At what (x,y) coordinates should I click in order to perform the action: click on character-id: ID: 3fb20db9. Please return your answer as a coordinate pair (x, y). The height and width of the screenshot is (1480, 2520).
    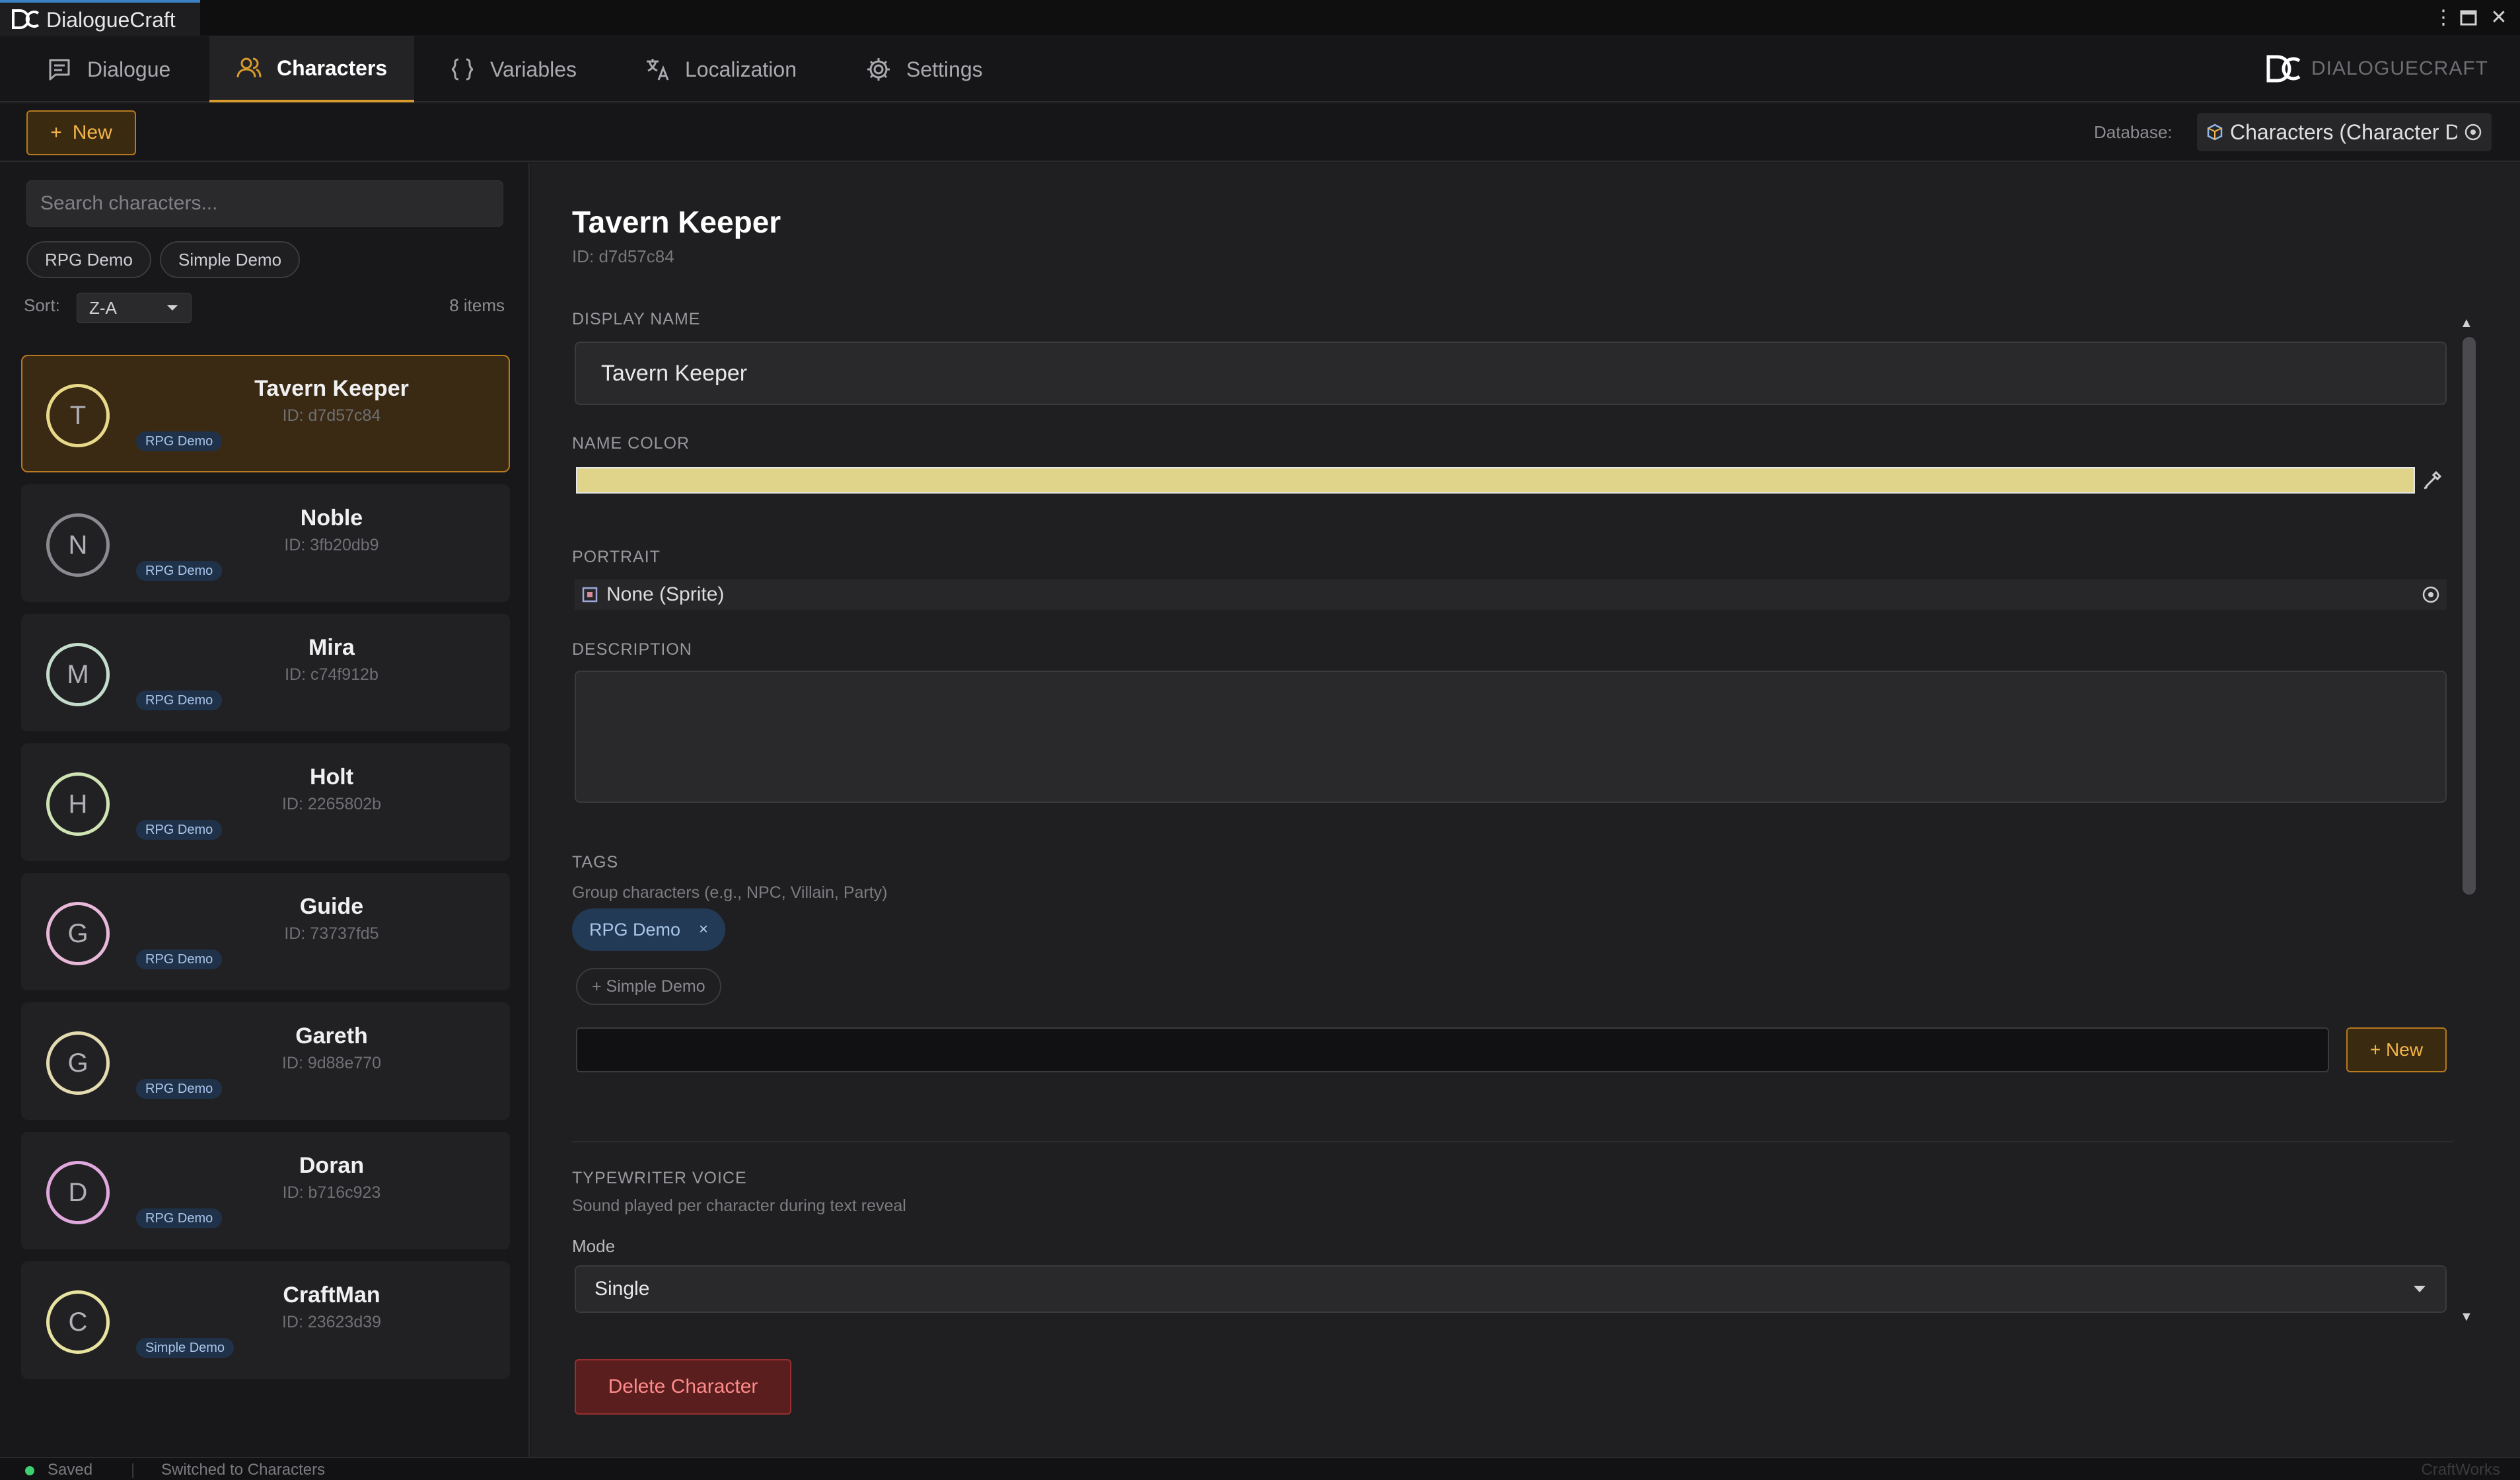
    Looking at the image, I should click on (331, 545).